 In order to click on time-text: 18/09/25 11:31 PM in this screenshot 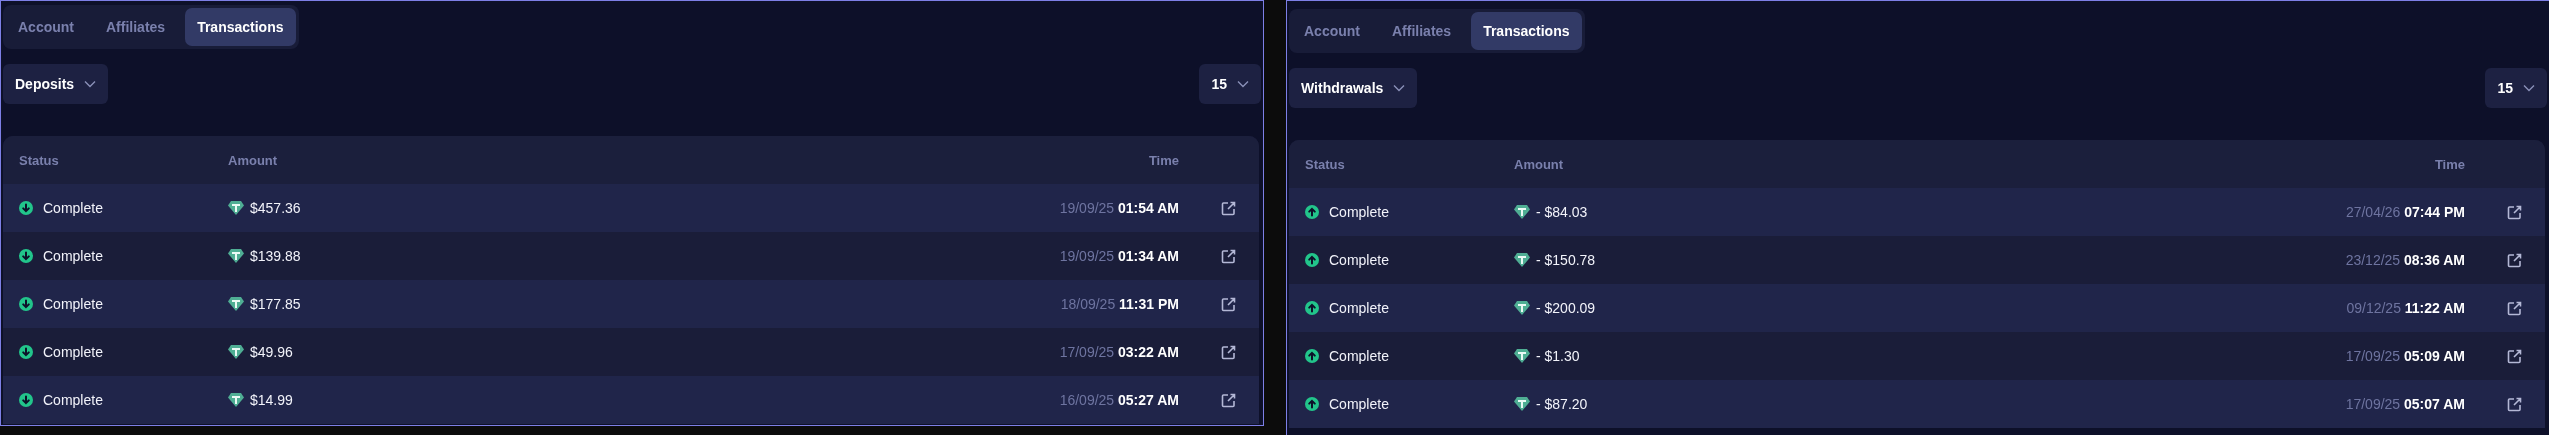, I will do `click(1119, 304)`.